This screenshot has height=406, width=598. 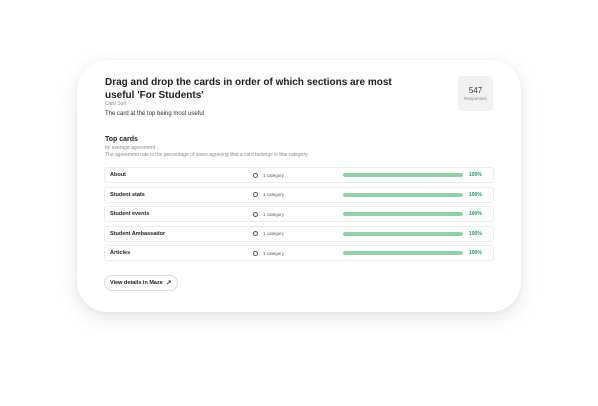 What do you see at coordinates (130, 148) in the screenshot?
I see `top-cards-subtitle: by average agreement` at bounding box center [130, 148].